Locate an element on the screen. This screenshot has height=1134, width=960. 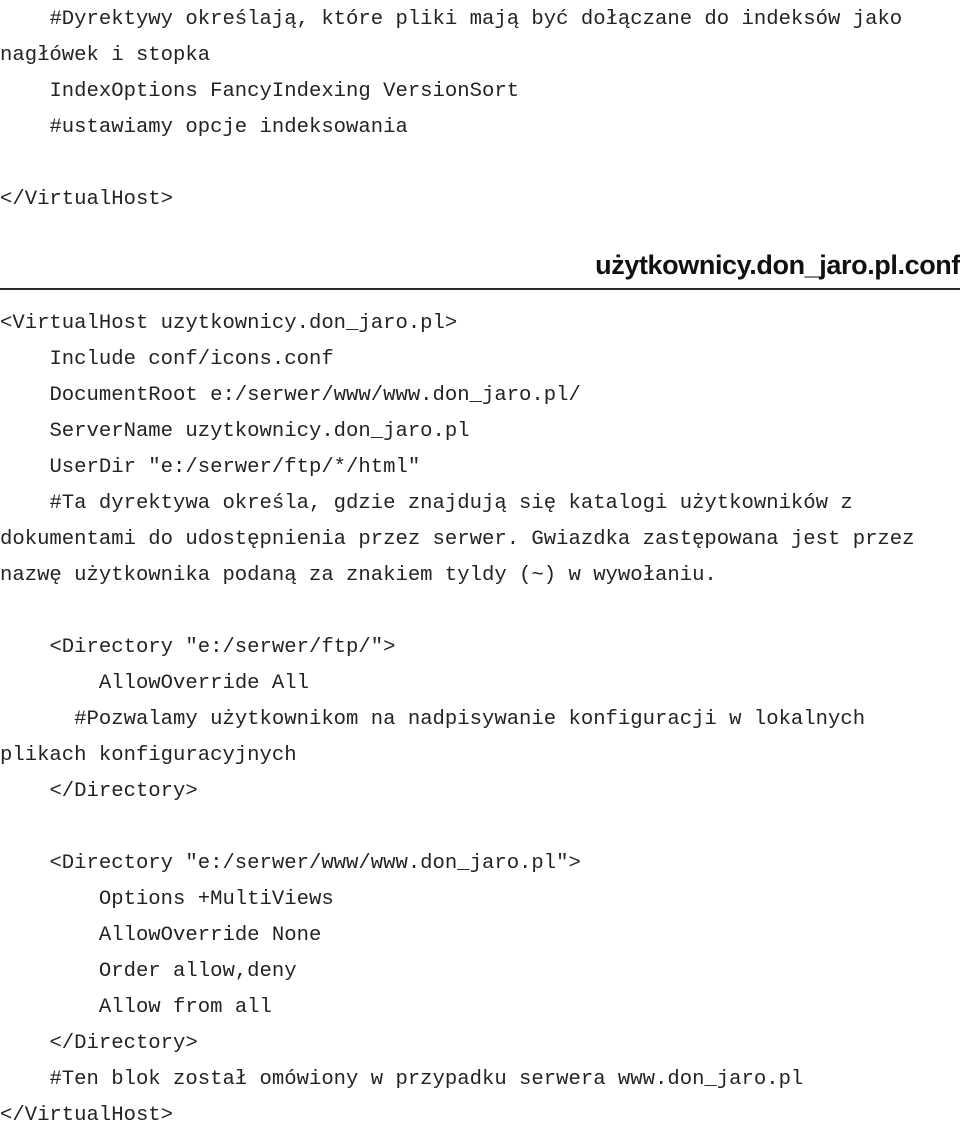
top-config-line: #ustawiamy opcje indeksowania is located at coordinates (204, 127).